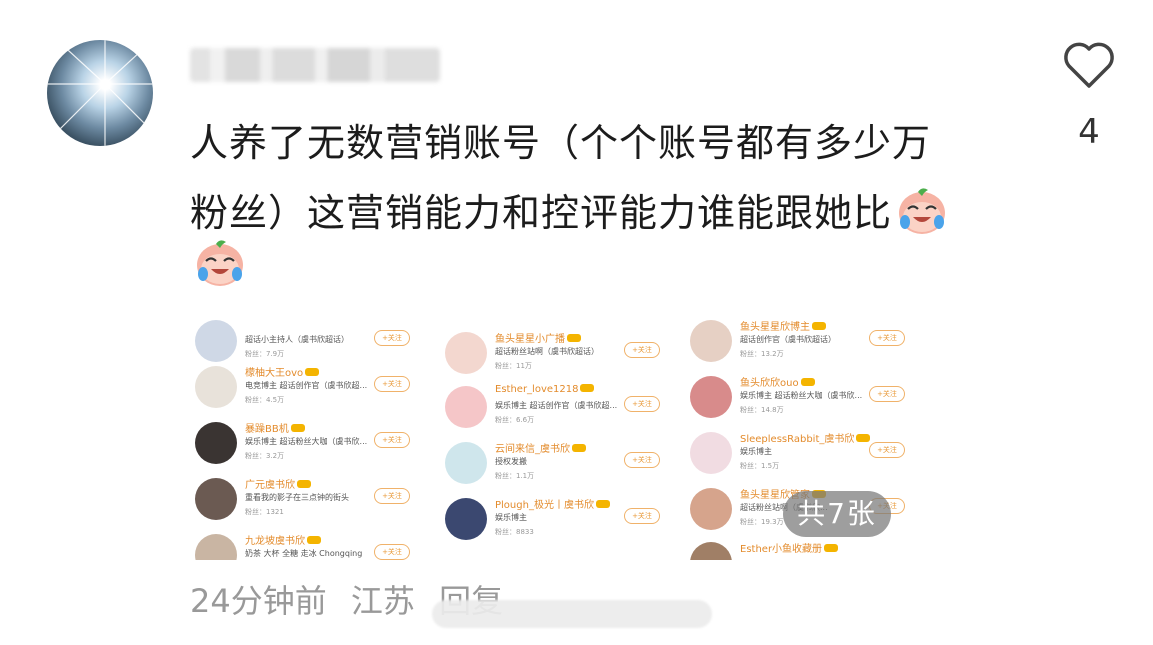 This screenshot has height=645, width=1153. I want to click on gallery-user-row: Plough_极光丨虞书欣娱乐博主粉丝：8833 +关注, so click(552, 520).